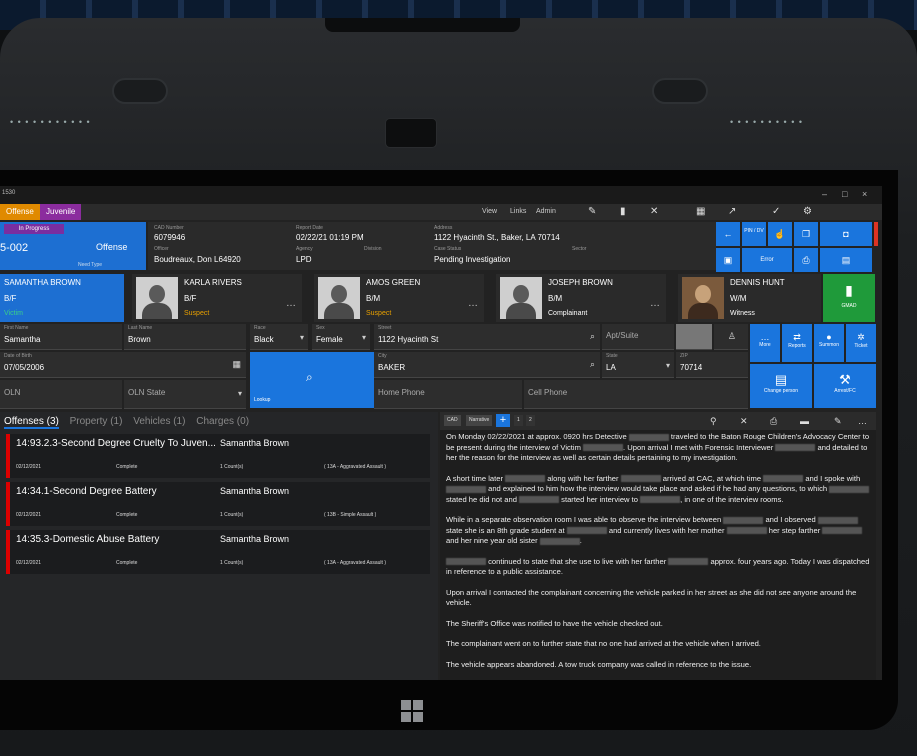 This screenshot has height=756, width=917. What do you see at coordinates (487, 365) in the screenshot?
I see `city-field: City BAKER ⌕` at bounding box center [487, 365].